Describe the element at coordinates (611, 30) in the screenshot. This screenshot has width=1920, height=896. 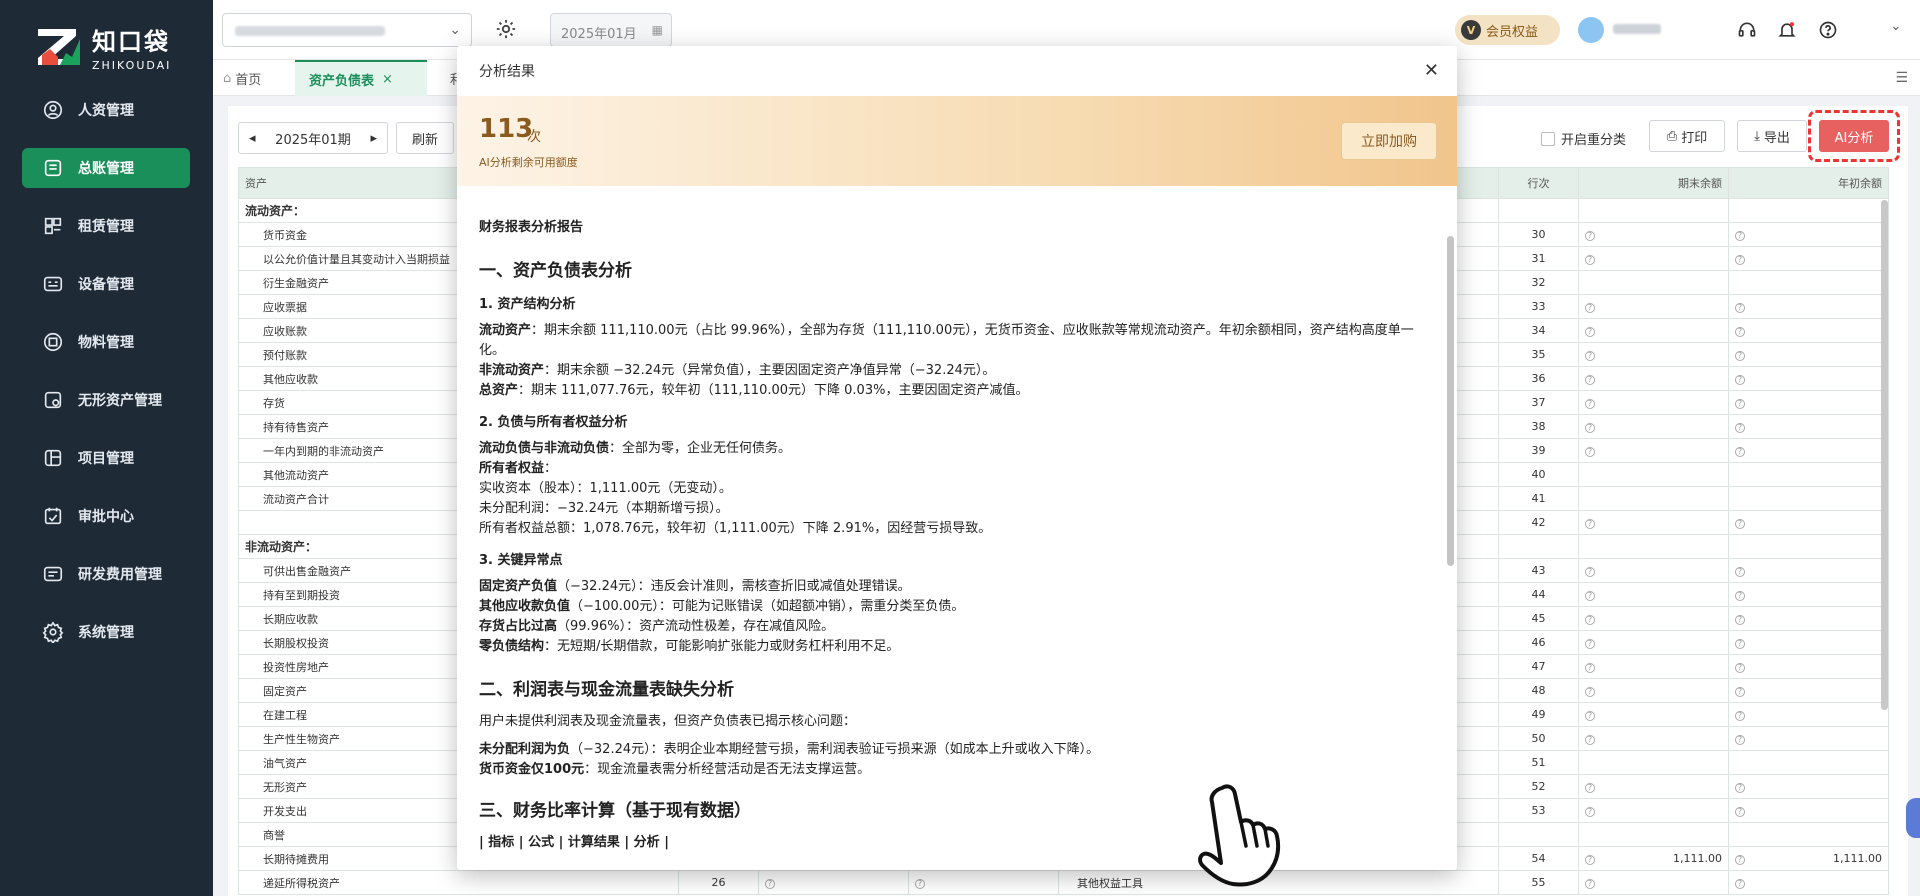
I see `period-date-input: 2025年01月 ▦` at that location.